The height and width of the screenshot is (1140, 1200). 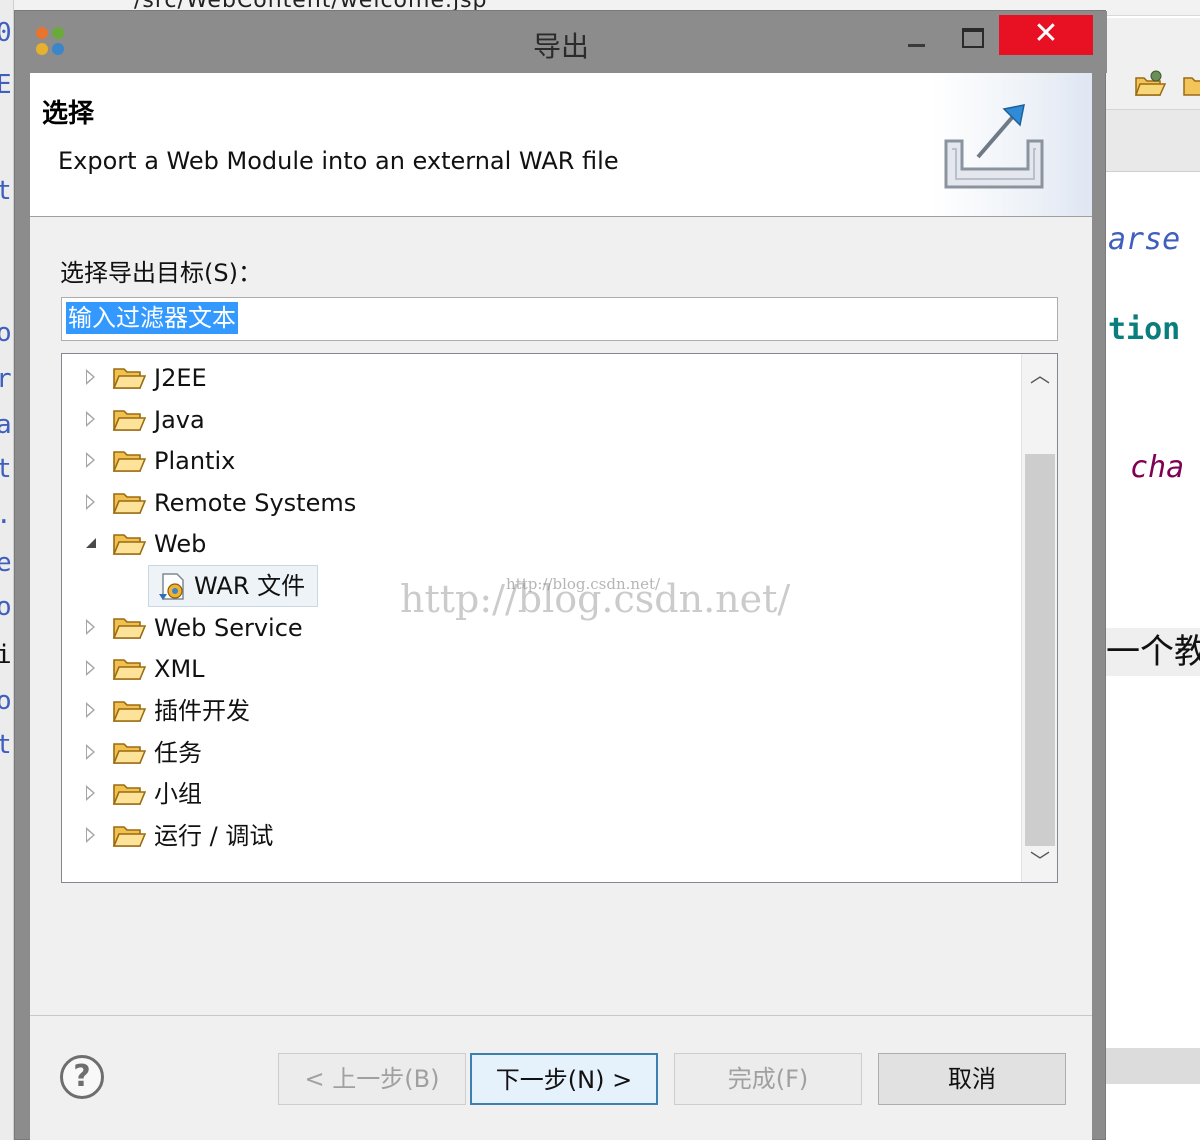 What do you see at coordinates (214, 836) in the screenshot?
I see `tree-item-label: 运行 / 调试` at bounding box center [214, 836].